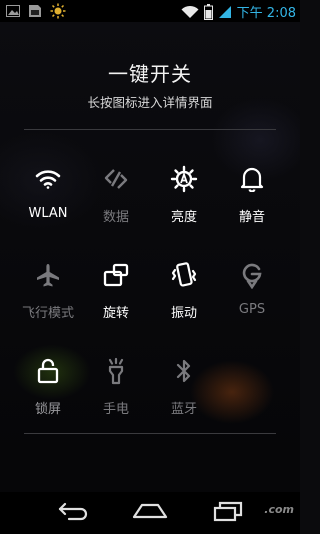 This screenshot has height=534, width=320. What do you see at coordinates (48, 398) in the screenshot?
I see `toggle-lock-screen: 锁屏` at bounding box center [48, 398].